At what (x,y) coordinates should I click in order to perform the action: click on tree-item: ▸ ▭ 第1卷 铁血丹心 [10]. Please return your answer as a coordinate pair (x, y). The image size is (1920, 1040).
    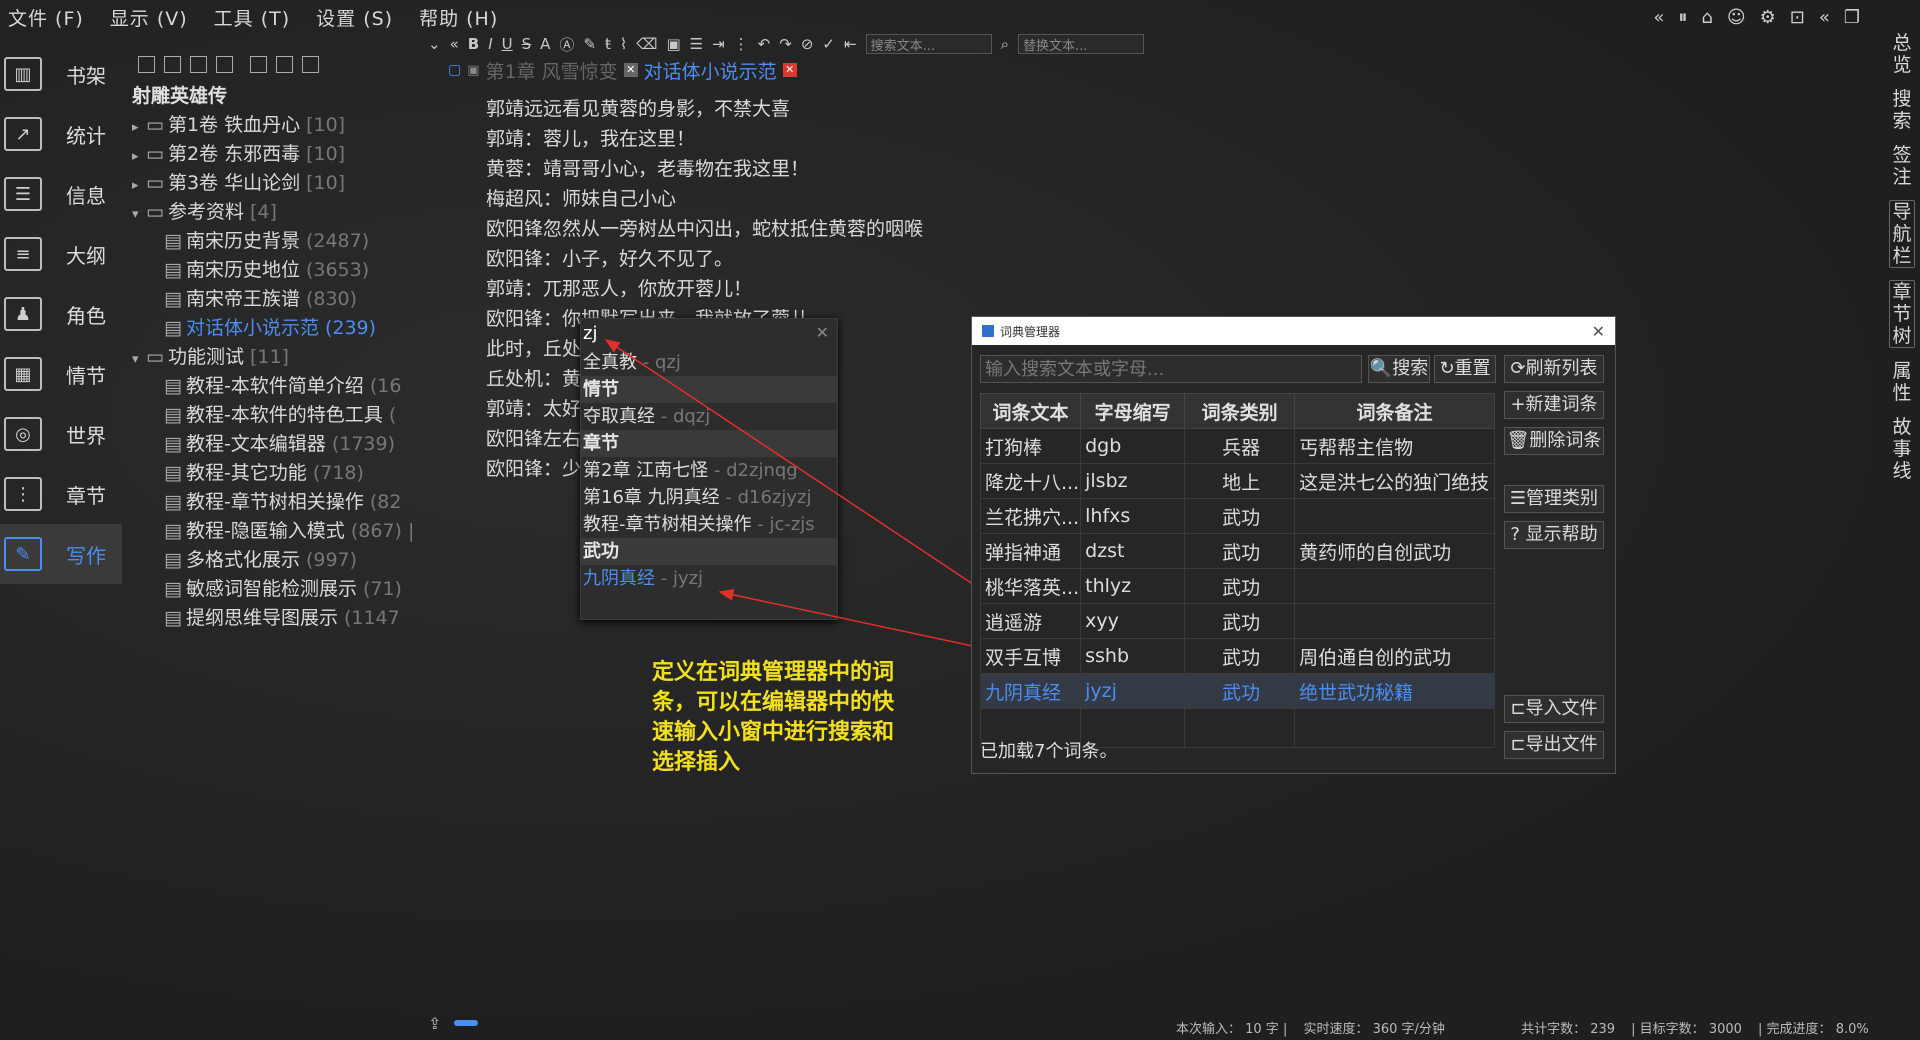
    Looking at the image, I should click on (277, 125).